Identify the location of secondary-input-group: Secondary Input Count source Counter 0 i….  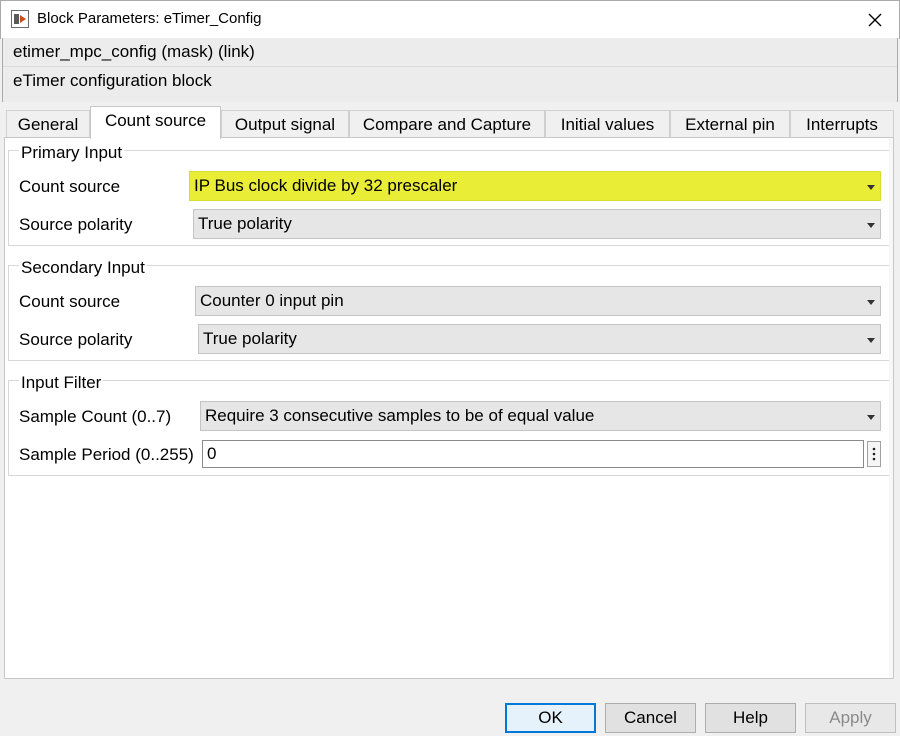
(449, 309).